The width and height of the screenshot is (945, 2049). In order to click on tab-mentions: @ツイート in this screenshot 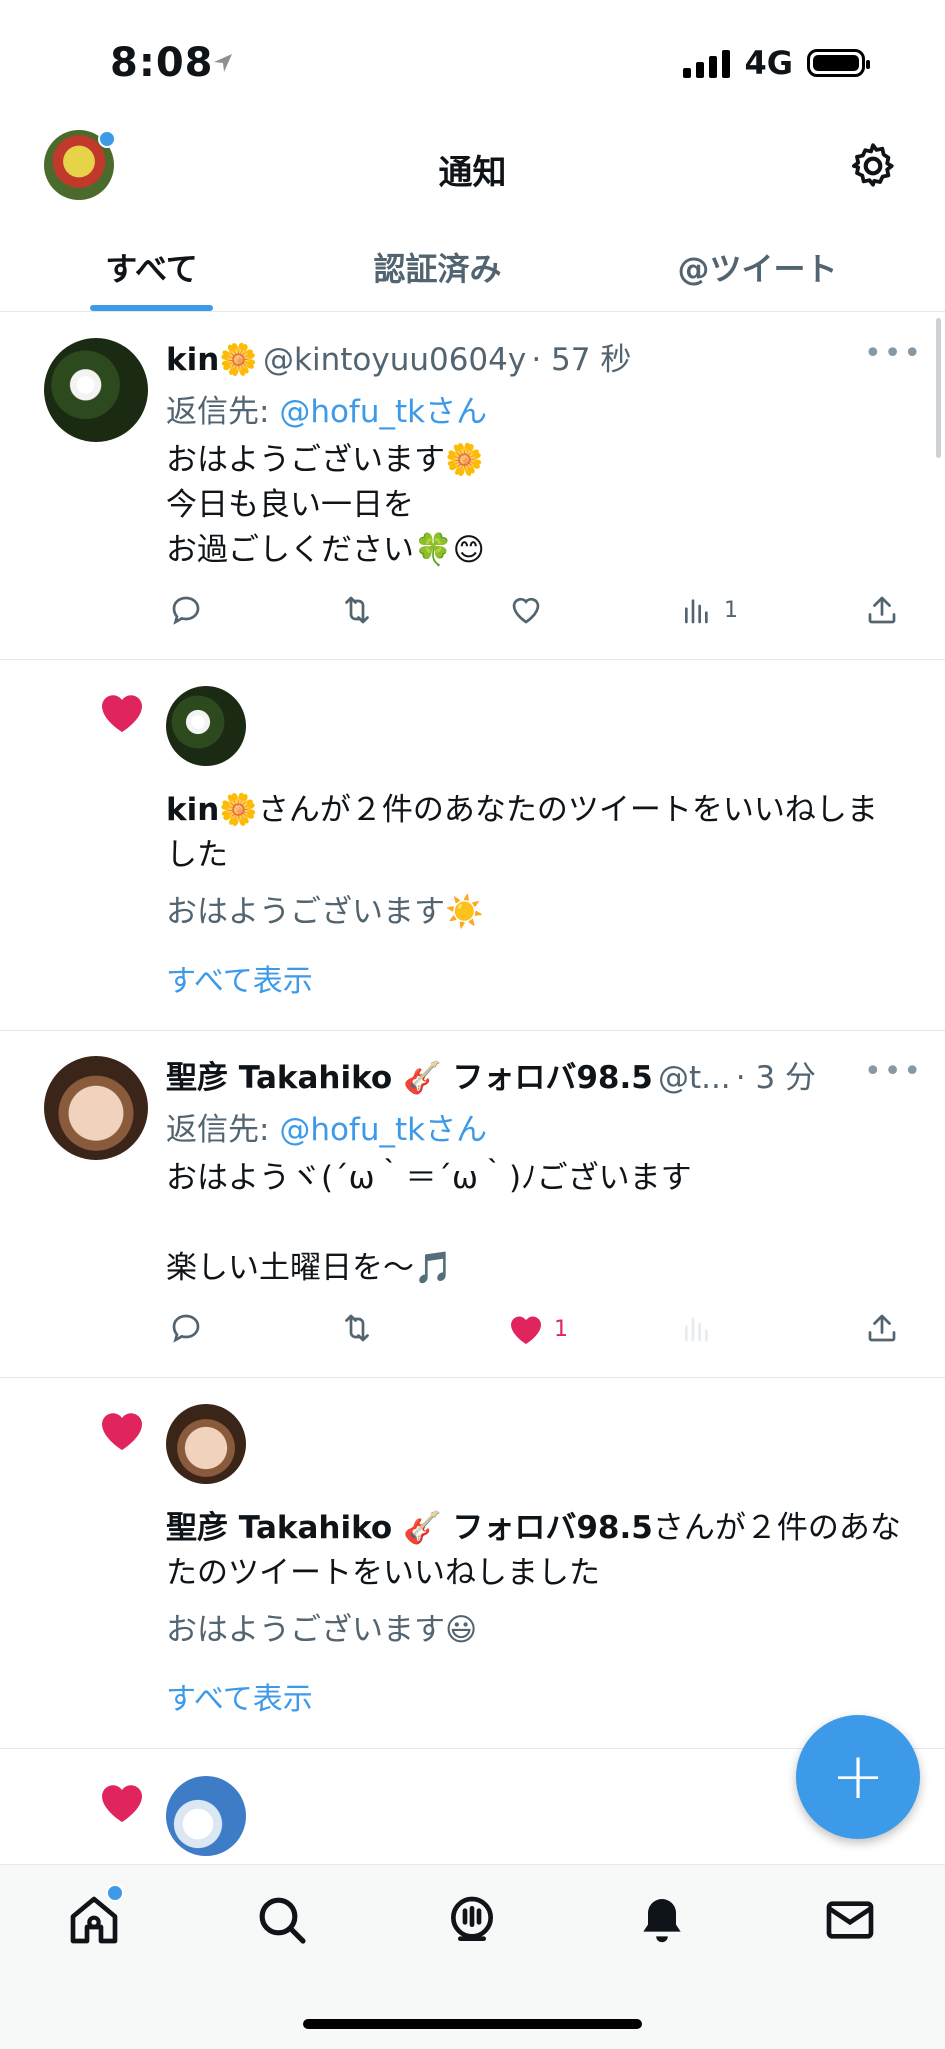, I will do `click(757, 267)`.